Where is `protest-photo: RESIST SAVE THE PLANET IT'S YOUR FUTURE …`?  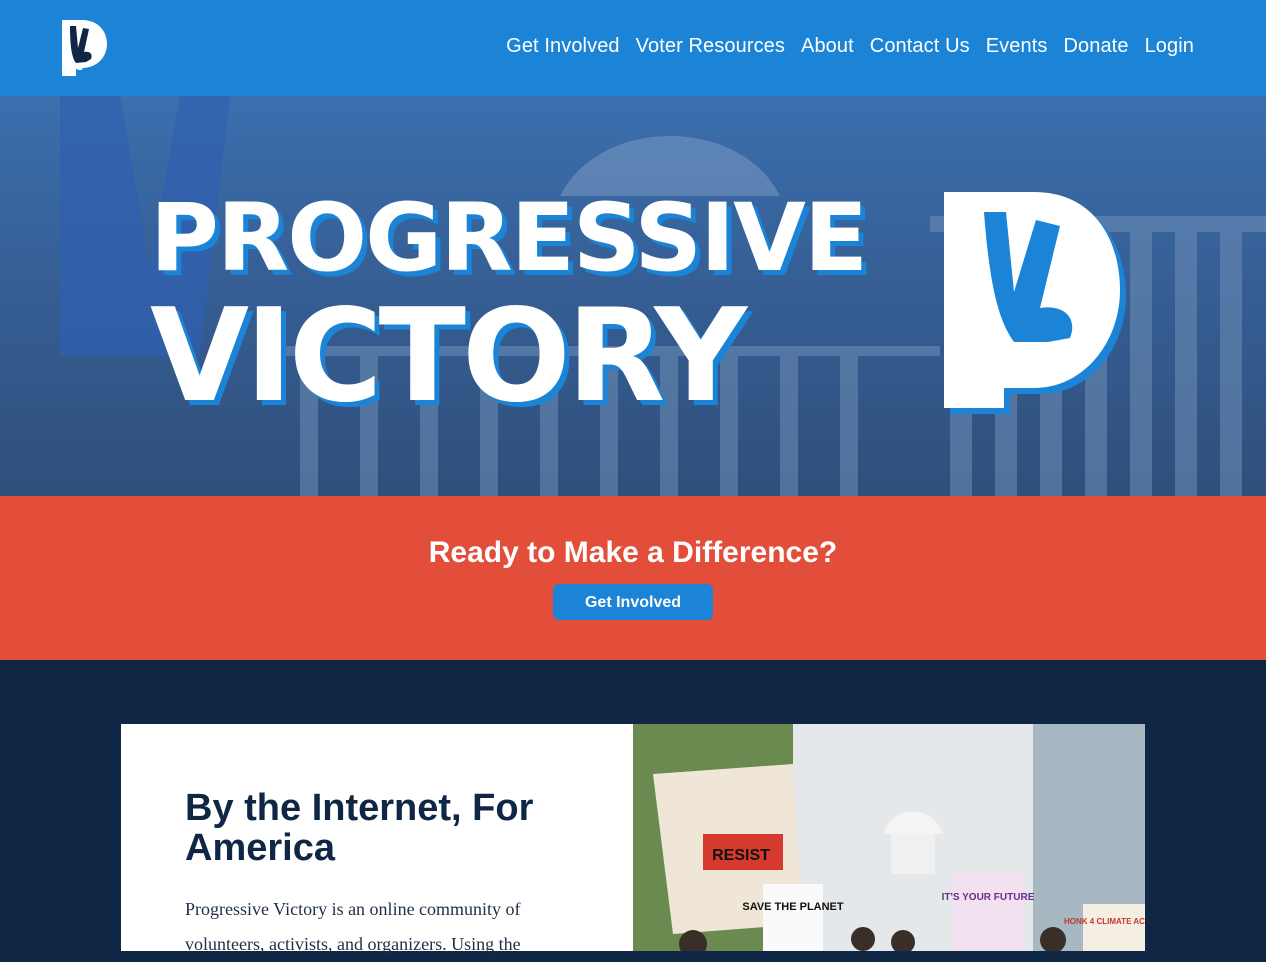 protest-photo: RESIST SAVE THE PLANET IT'S YOUR FUTURE … is located at coordinates (889, 837).